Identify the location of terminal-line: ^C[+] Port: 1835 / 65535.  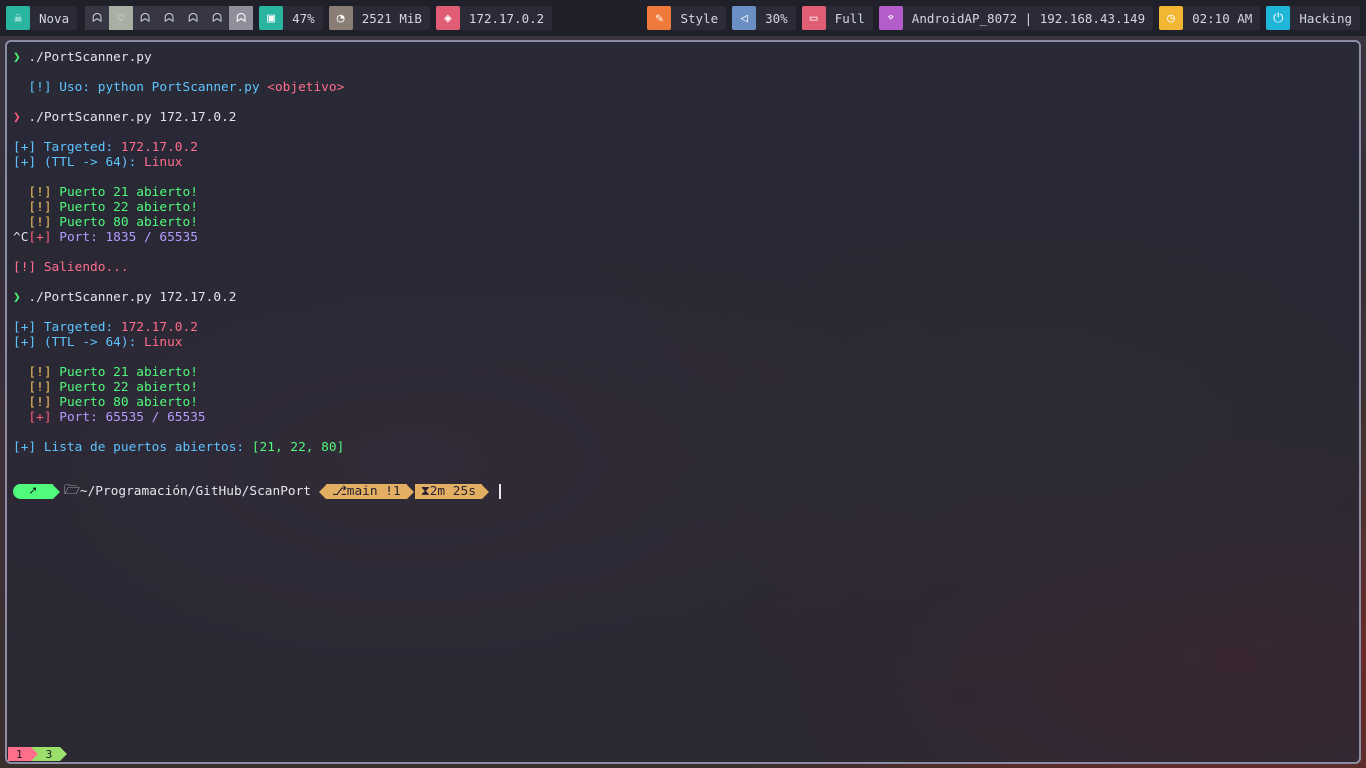
(178, 237).